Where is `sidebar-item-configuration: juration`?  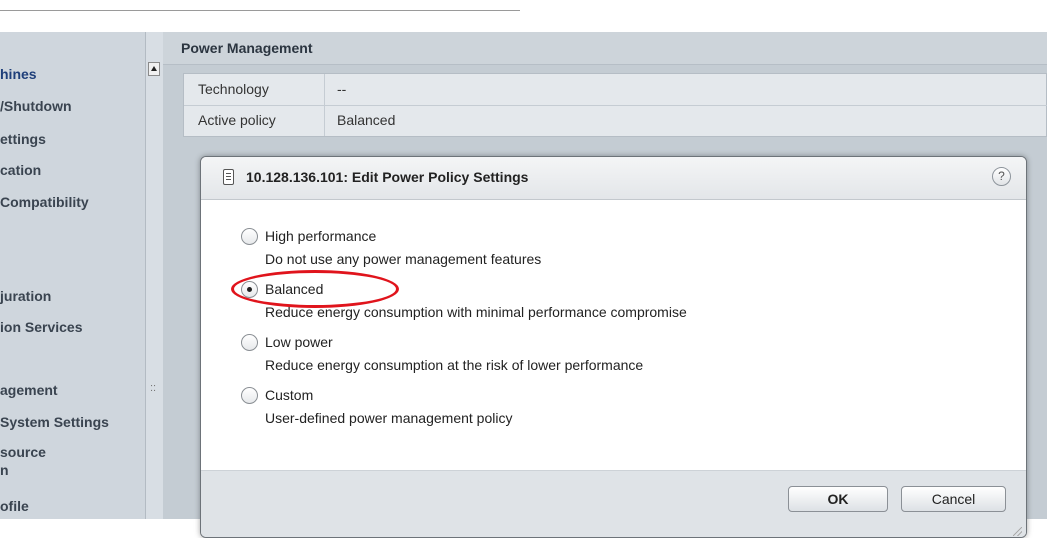
sidebar-item-configuration: juration is located at coordinates (75, 296).